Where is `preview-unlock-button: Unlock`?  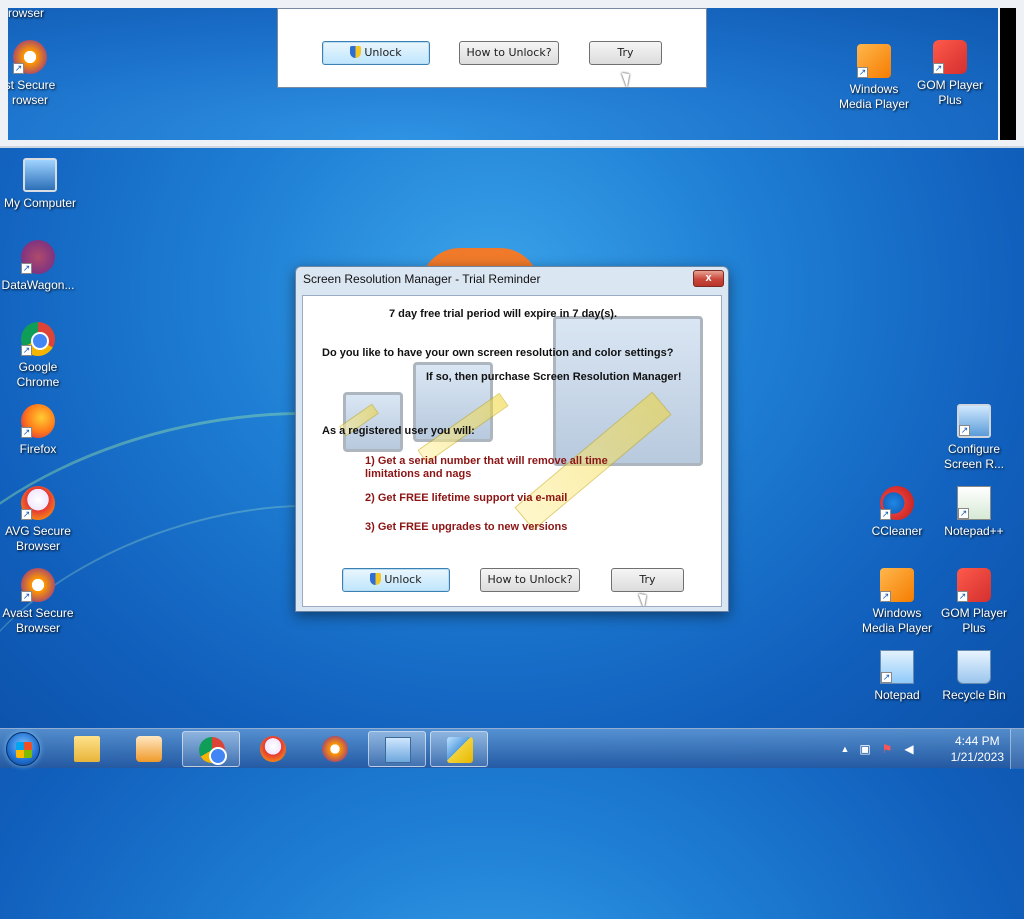 preview-unlock-button: Unlock is located at coordinates (376, 53).